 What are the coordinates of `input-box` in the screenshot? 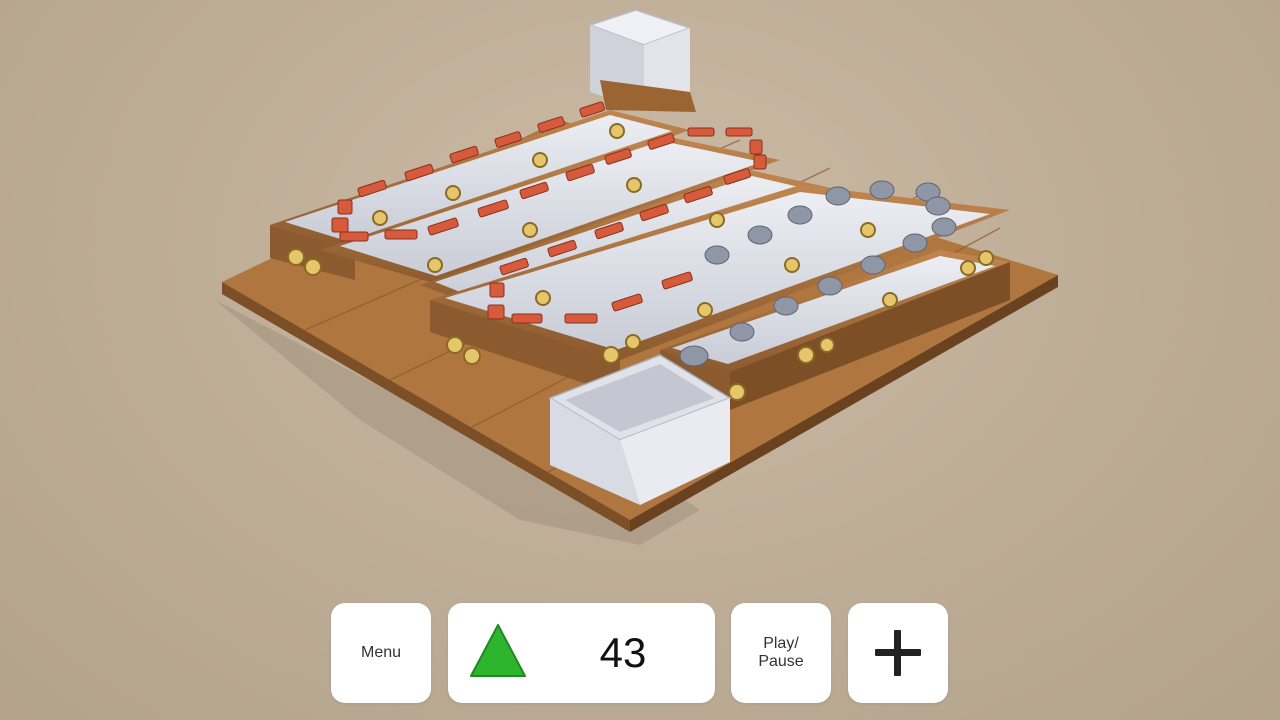 It's located at (641, 60).